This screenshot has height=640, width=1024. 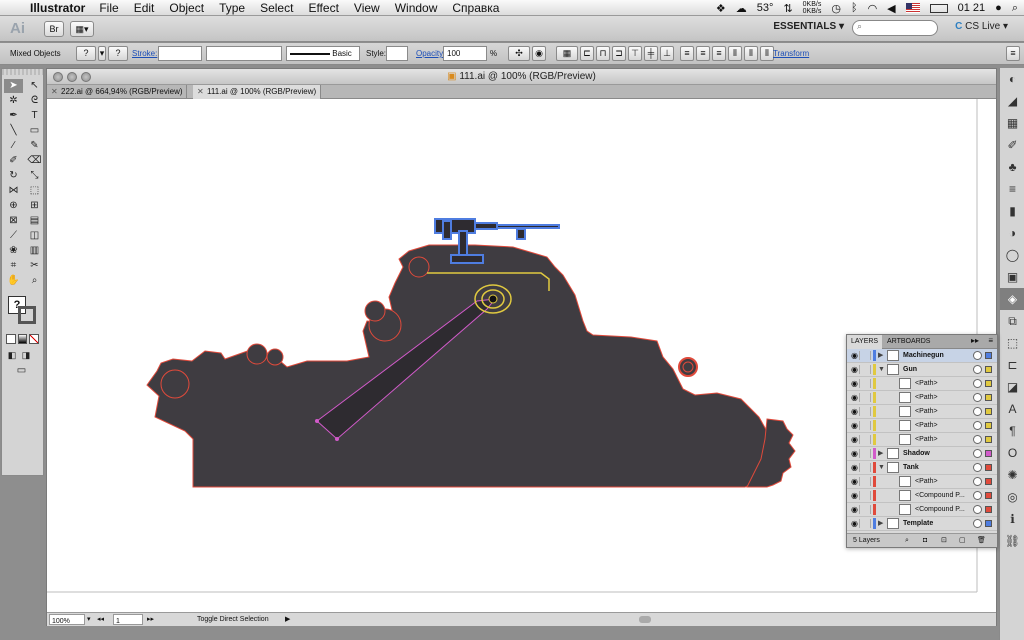 I want to click on paintbrush-tool-icon: ∕, so click(x=13, y=146).